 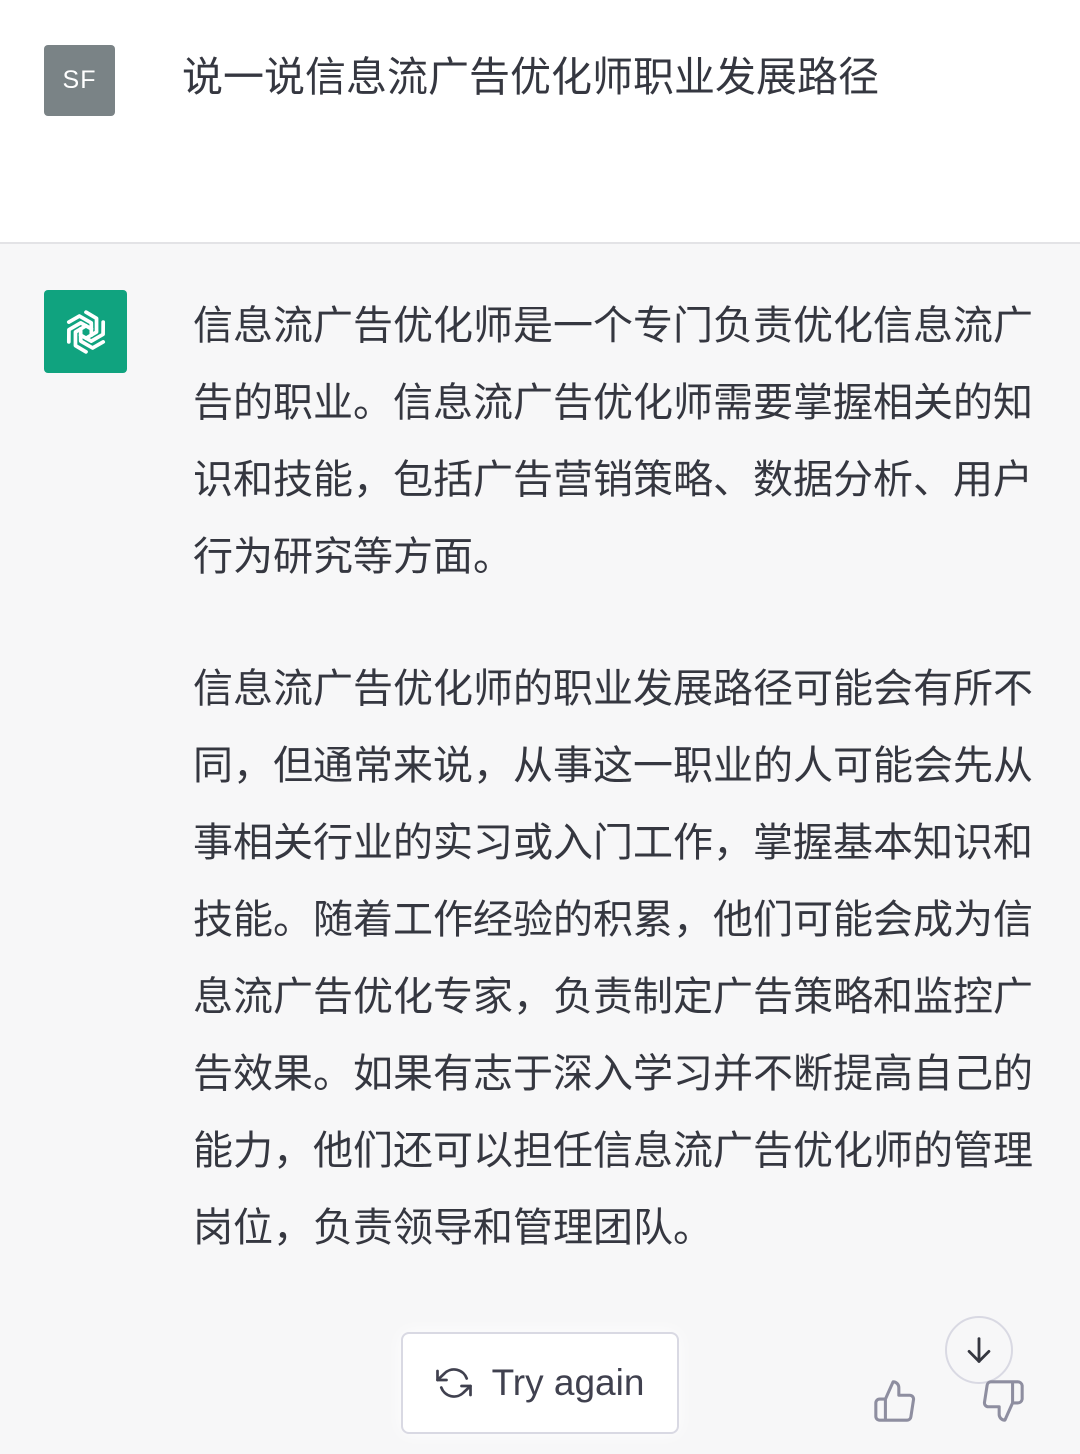 I want to click on user-avatar: SF, so click(x=79, y=80).